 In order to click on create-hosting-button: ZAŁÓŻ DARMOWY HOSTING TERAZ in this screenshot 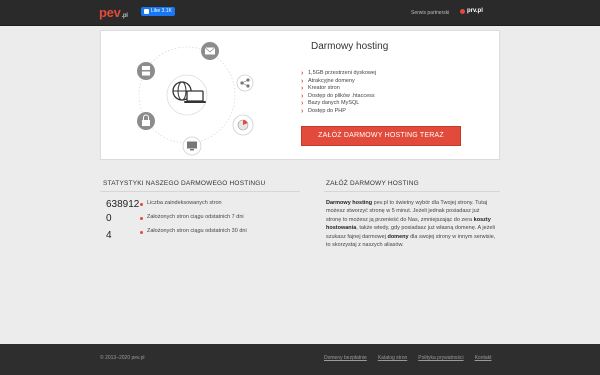, I will do `click(381, 136)`.